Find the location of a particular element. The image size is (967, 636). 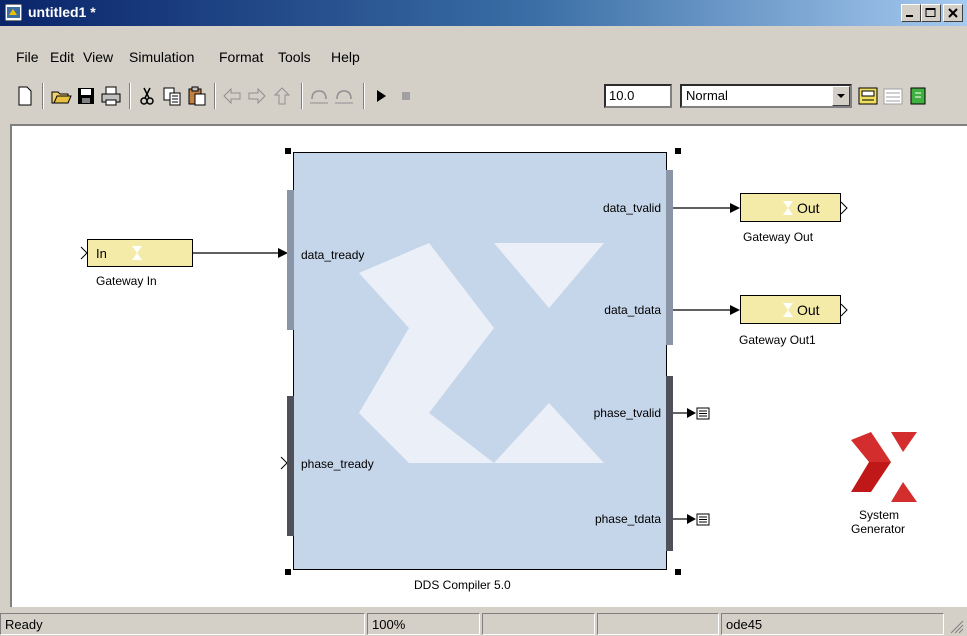

status-solver: ode45 is located at coordinates (832, 624).